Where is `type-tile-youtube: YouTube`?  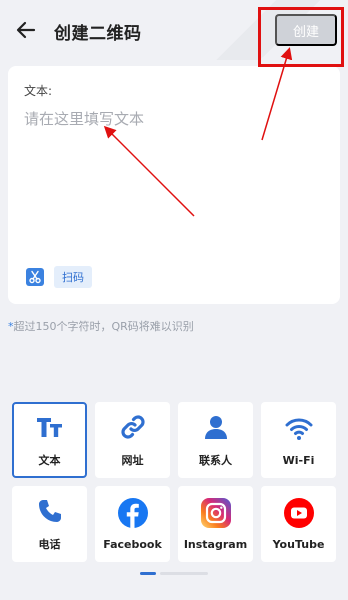 type-tile-youtube: YouTube is located at coordinates (298, 524).